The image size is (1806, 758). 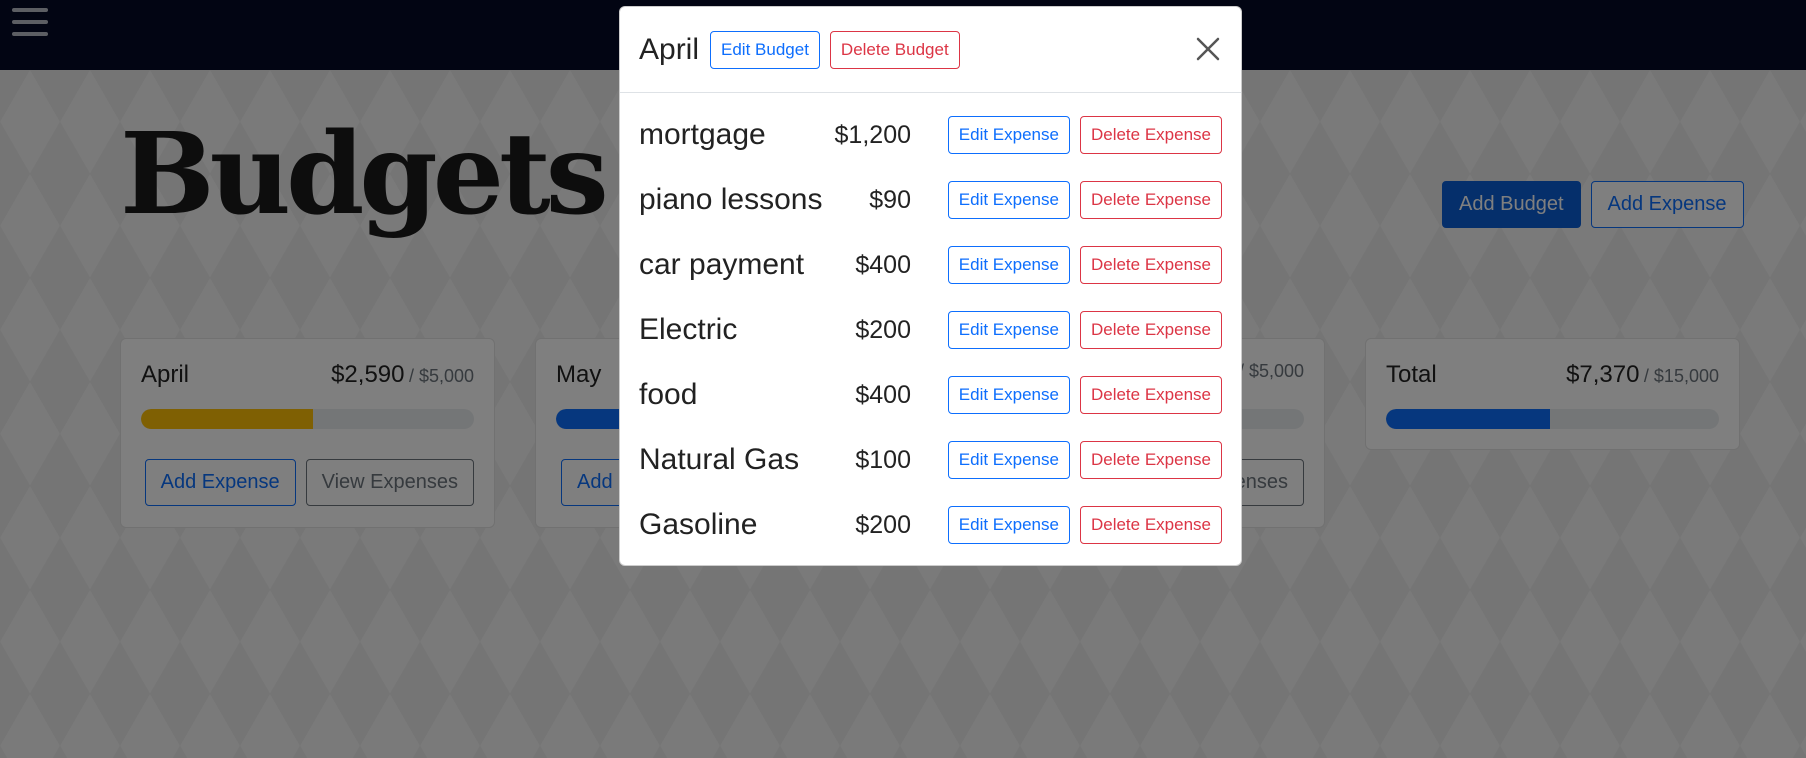 I want to click on expense-name: Gasoline, so click(x=698, y=524).